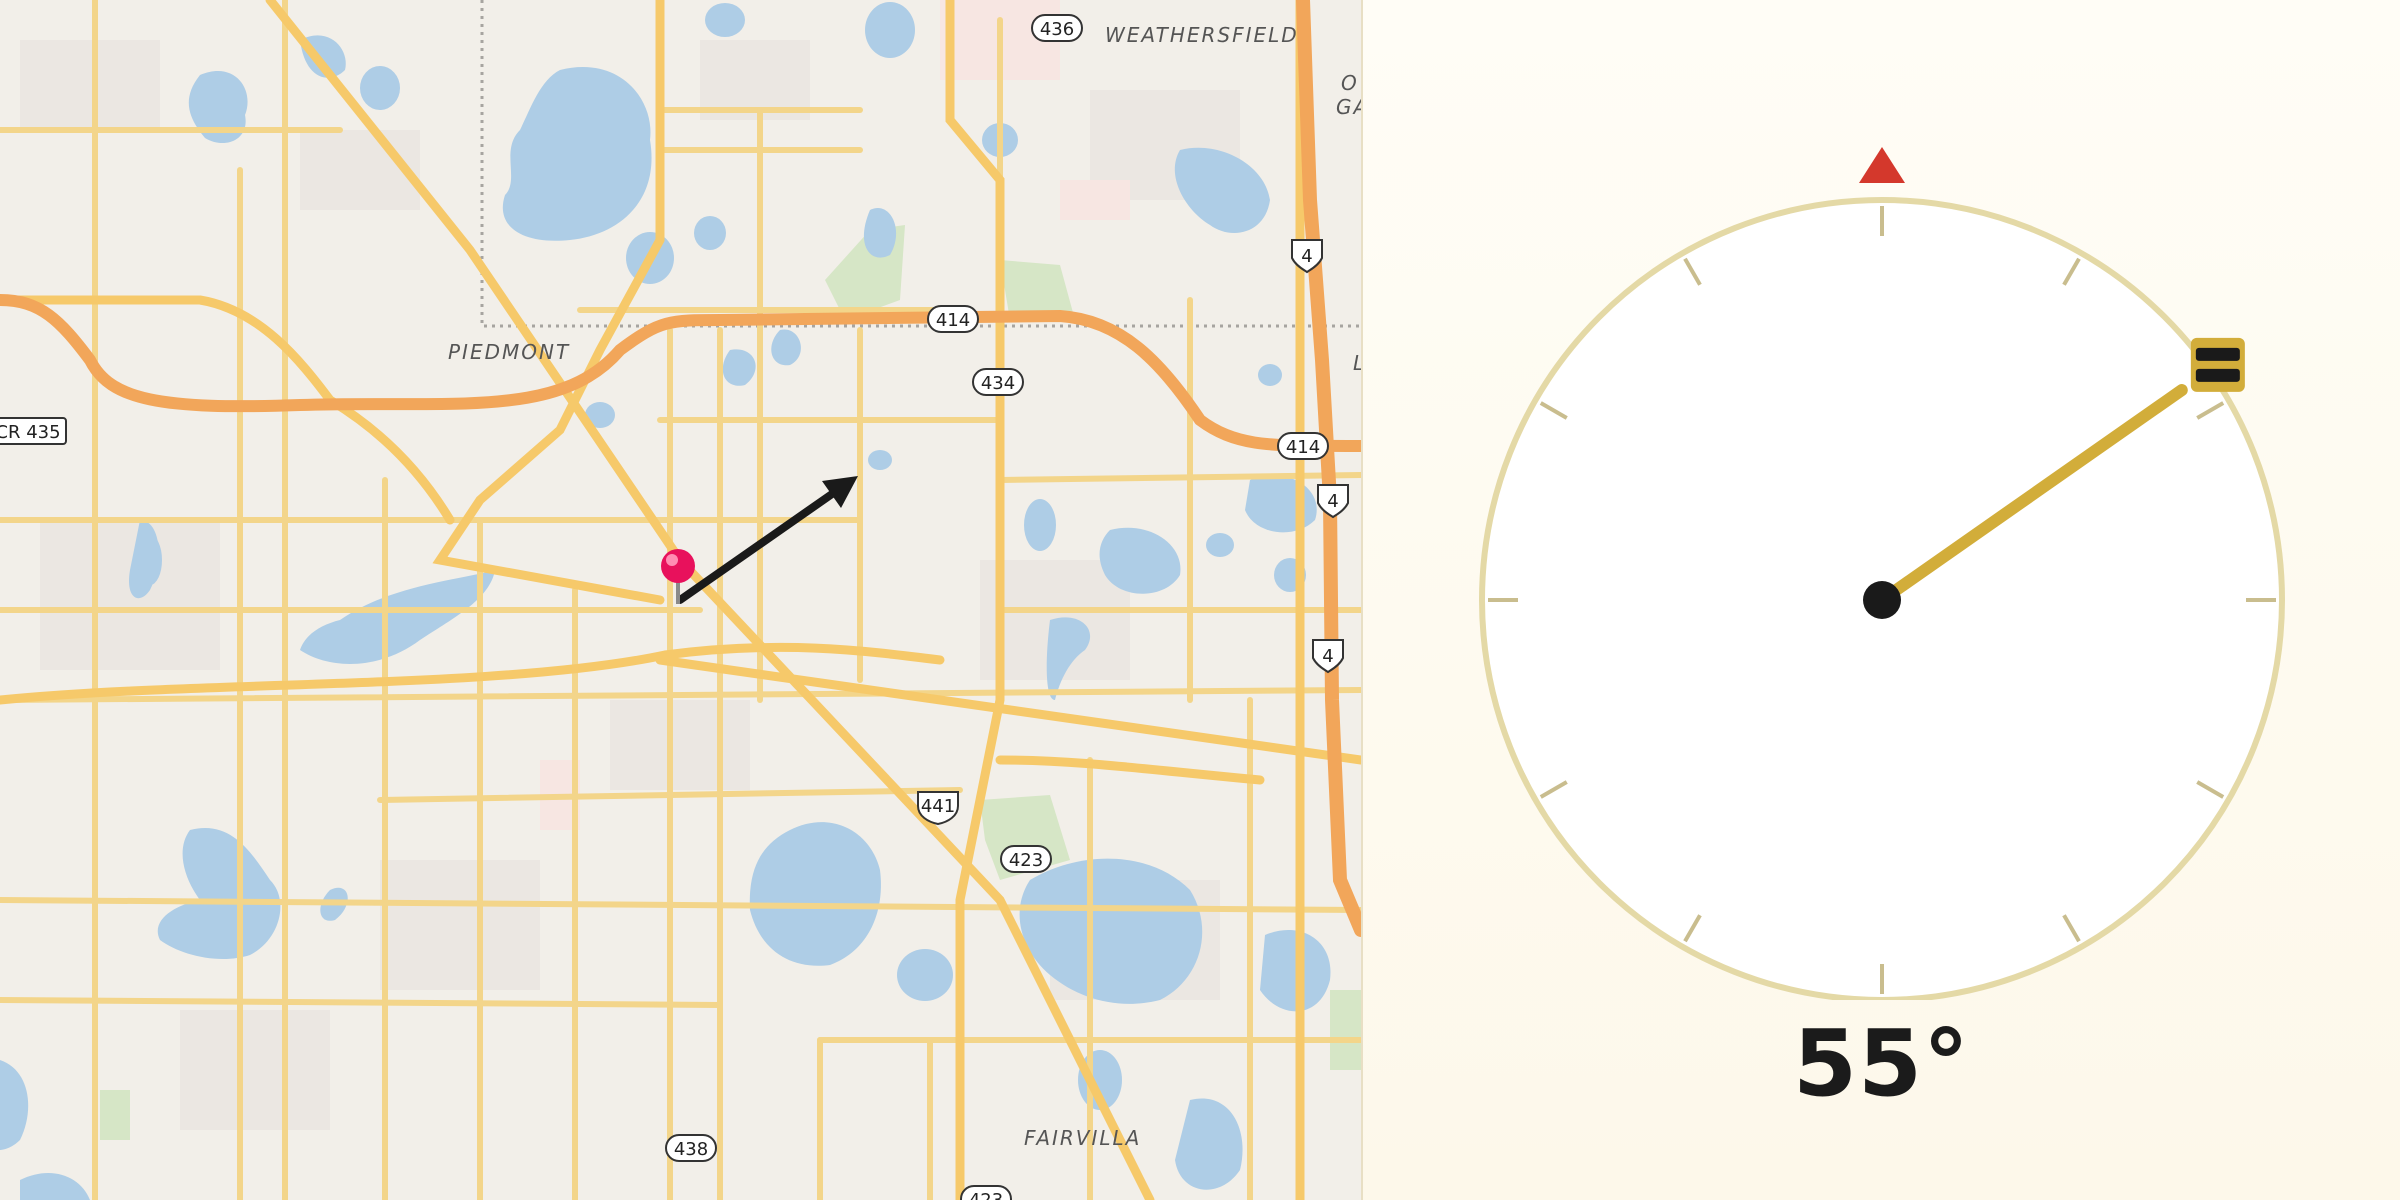 The image size is (2400, 1200). Describe the element at coordinates (1202, 35) in the screenshot. I see `place-label-weathersfield: WEATHERSFIELD` at that location.